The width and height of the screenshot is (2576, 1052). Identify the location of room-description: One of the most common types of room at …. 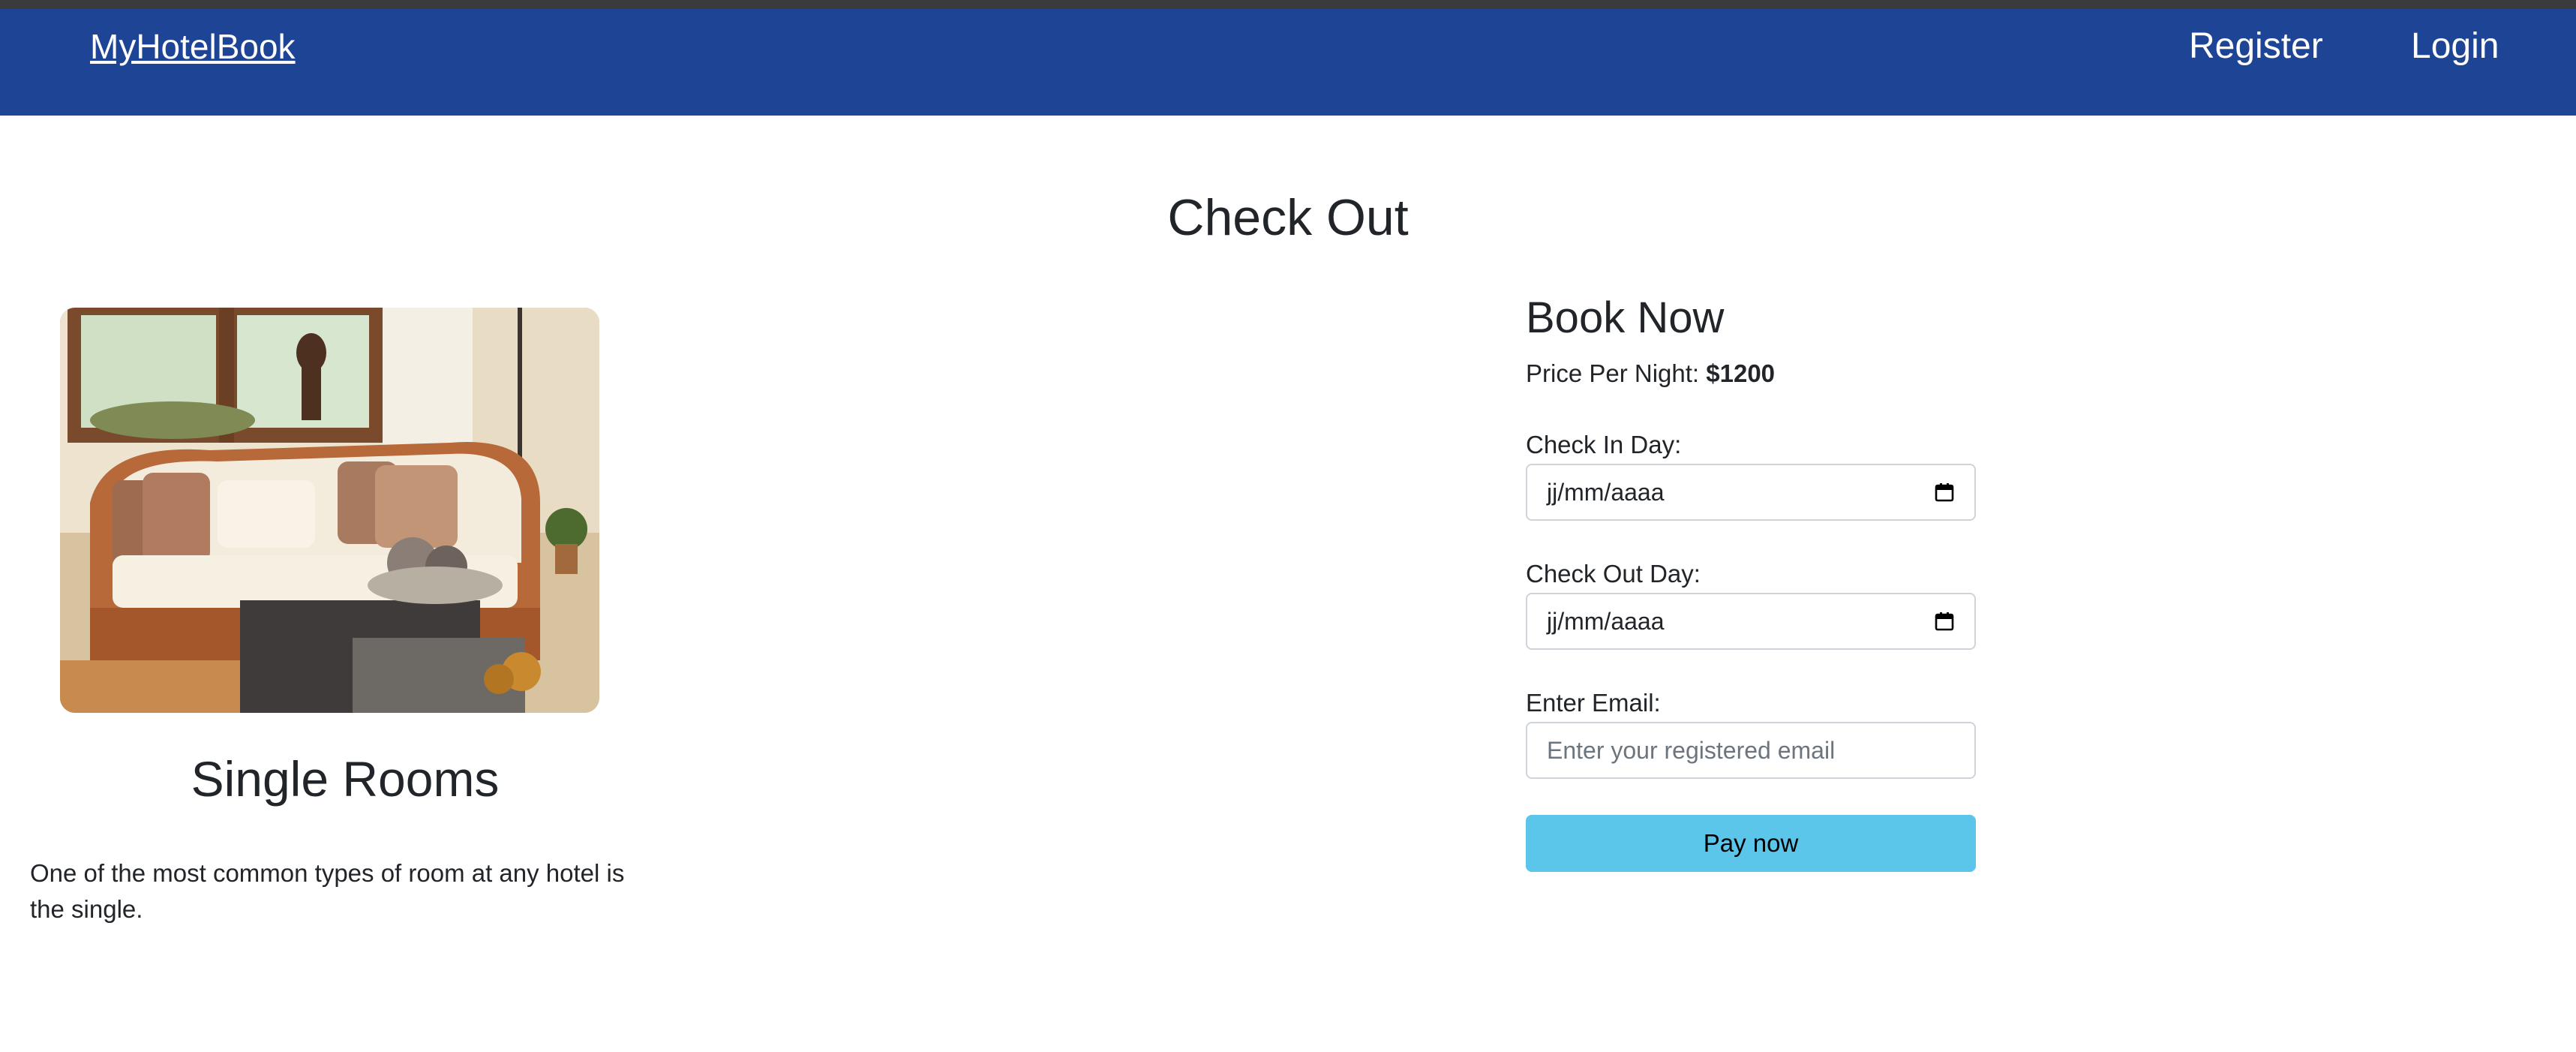
(327, 891).